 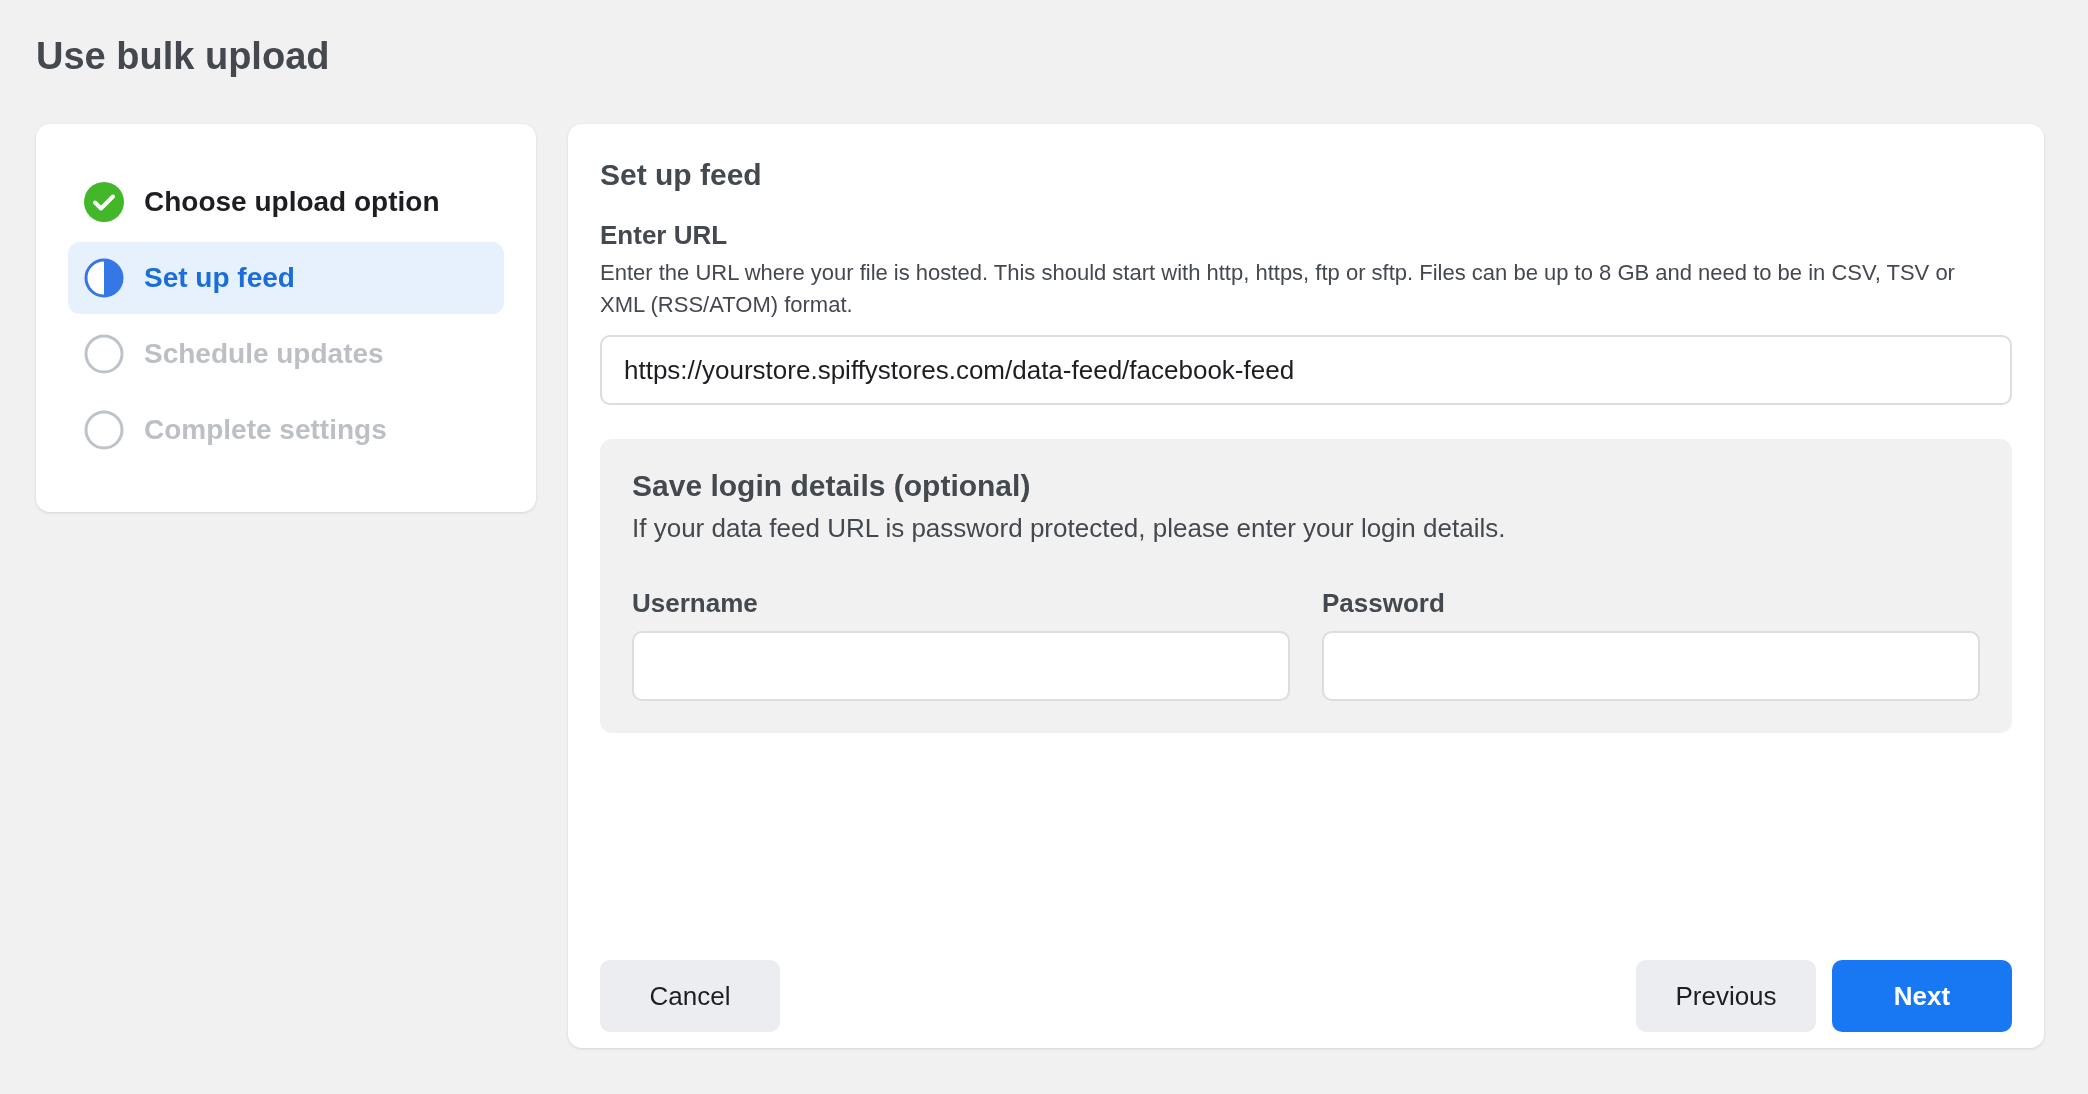 What do you see at coordinates (1306, 370) in the screenshot?
I see `url-input: https://yourstore.spiffystores.com/data-feed/facebook-feed` at bounding box center [1306, 370].